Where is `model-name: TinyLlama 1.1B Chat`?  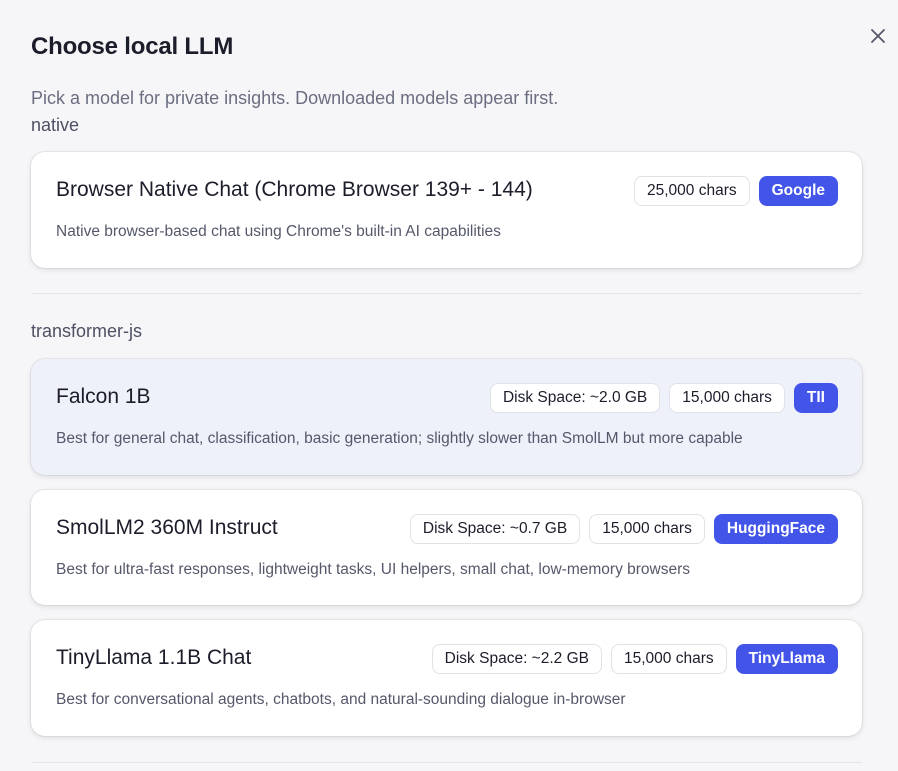
model-name: TinyLlama 1.1B Chat is located at coordinates (154, 657).